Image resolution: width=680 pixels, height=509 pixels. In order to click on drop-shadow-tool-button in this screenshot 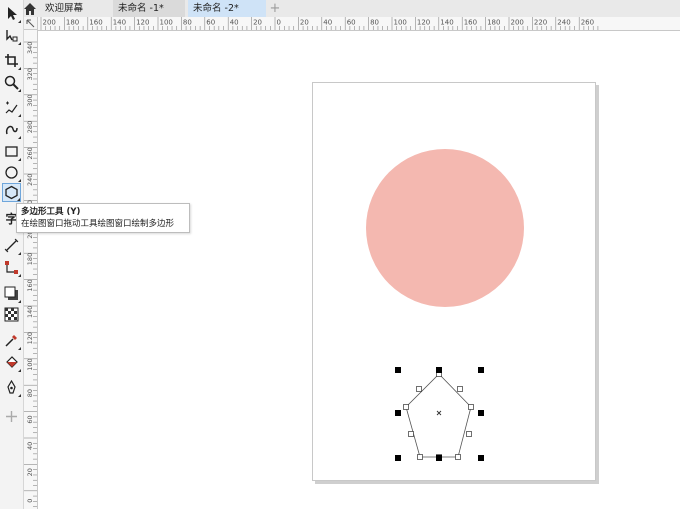, I will do `click(11, 293)`.